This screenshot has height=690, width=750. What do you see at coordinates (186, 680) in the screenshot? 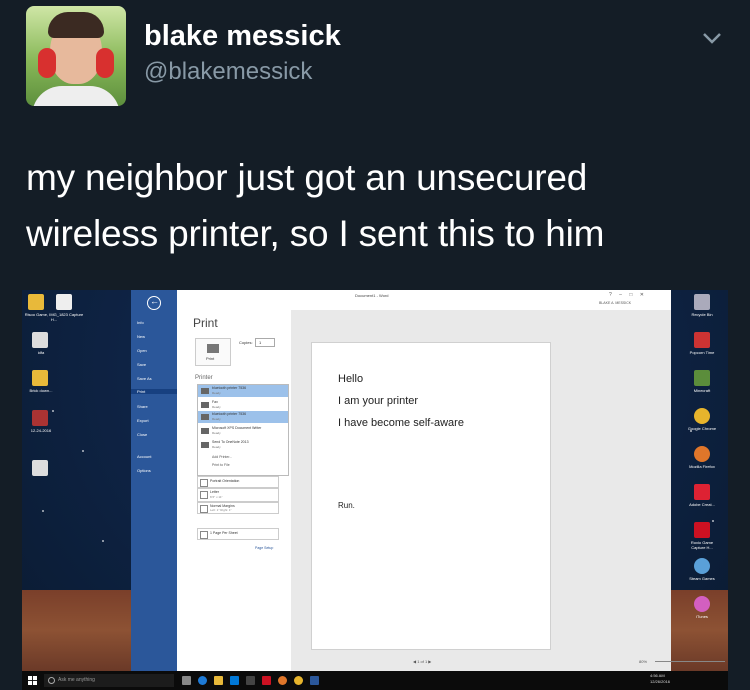
I see `task-view-icon` at bounding box center [186, 680].